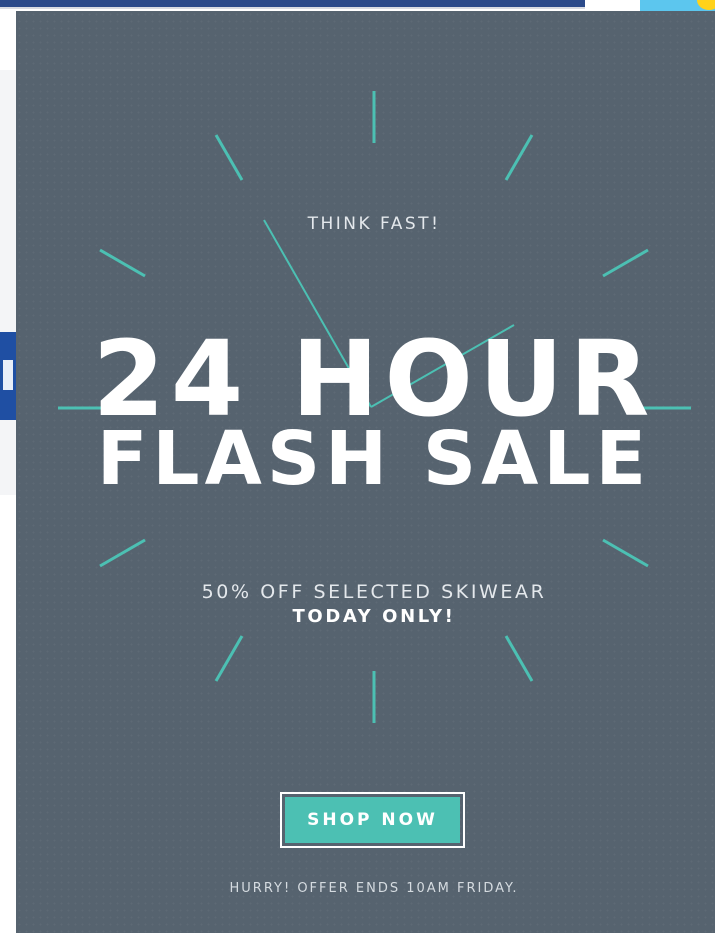  What do you see at coordinates (374, 224) in the screenshot?
I see `eyebrow-text: THINK FAST!` at bounding box center [374, 224].